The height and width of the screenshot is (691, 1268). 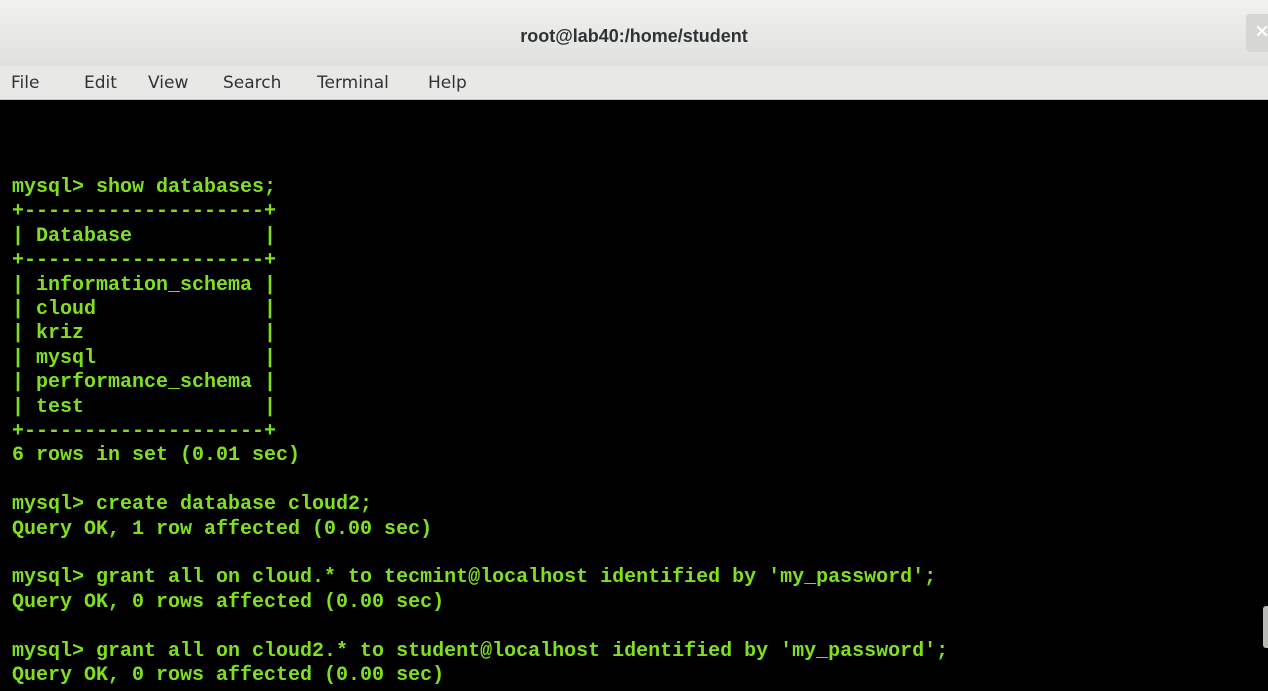 What do you see at coordinates (144, 285) in the screenshot?
I see `terminal-line: | information_schema |` at bounding box center [144, 285].